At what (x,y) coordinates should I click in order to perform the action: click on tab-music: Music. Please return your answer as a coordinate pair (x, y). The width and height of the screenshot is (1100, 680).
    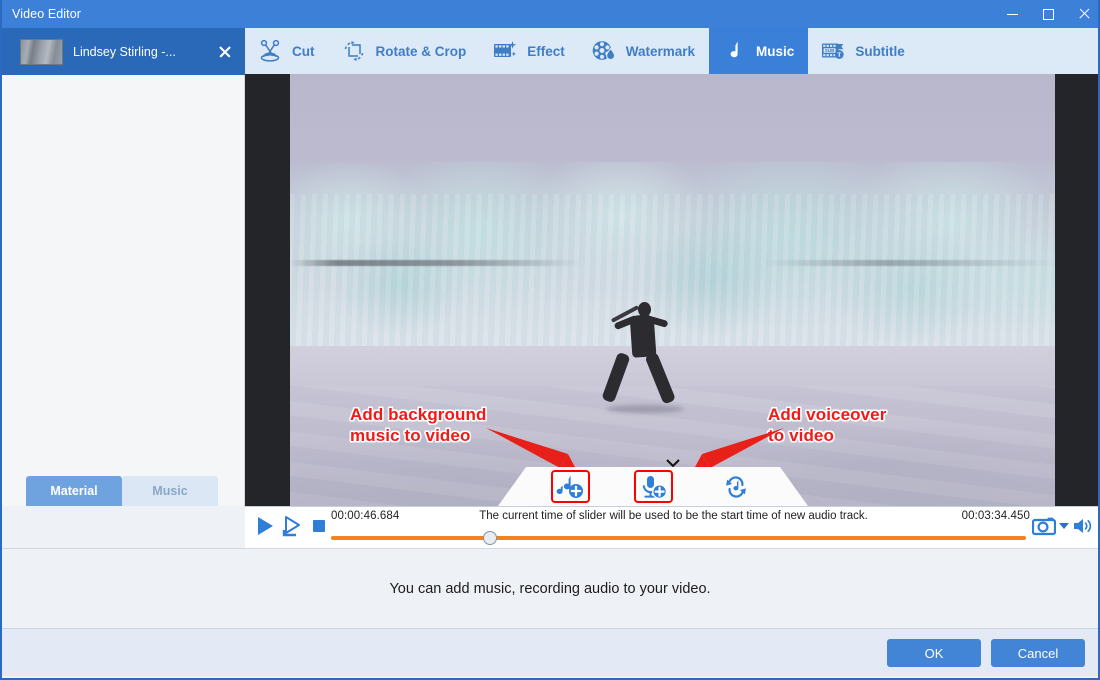
    Looking at the image, I should click on (759, 51).